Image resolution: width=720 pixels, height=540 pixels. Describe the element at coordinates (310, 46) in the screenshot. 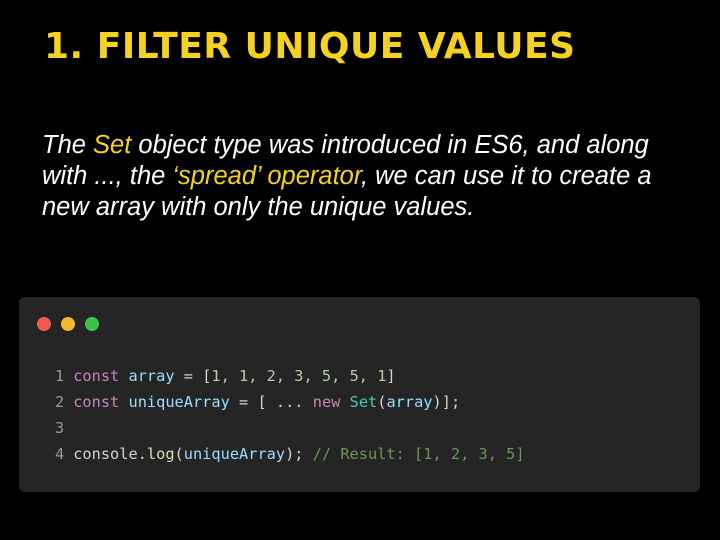

I see `slide-title: 1. FILTER UNIQUE VALUES` at that location.